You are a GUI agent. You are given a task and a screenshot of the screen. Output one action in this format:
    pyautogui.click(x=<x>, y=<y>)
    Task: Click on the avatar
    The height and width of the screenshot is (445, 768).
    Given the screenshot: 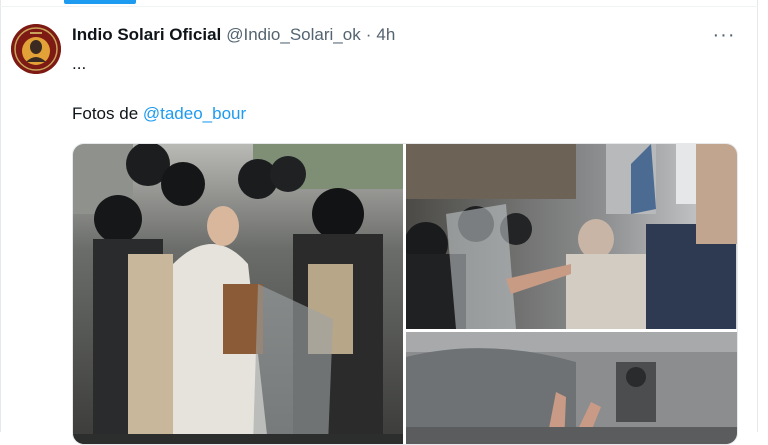 What is the action you would take?
    pyautogui.click(x=36, y=49)
    